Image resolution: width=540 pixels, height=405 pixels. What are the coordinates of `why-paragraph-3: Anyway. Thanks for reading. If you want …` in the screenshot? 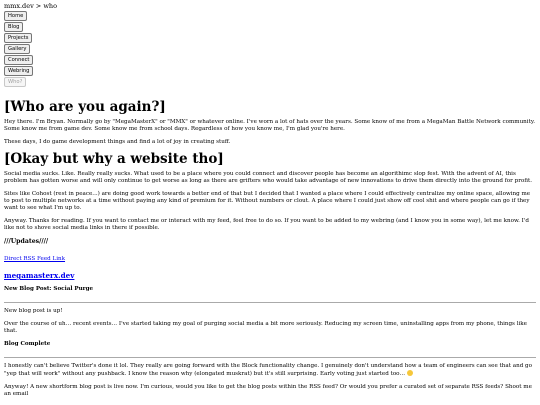 It's located at (267, 224).